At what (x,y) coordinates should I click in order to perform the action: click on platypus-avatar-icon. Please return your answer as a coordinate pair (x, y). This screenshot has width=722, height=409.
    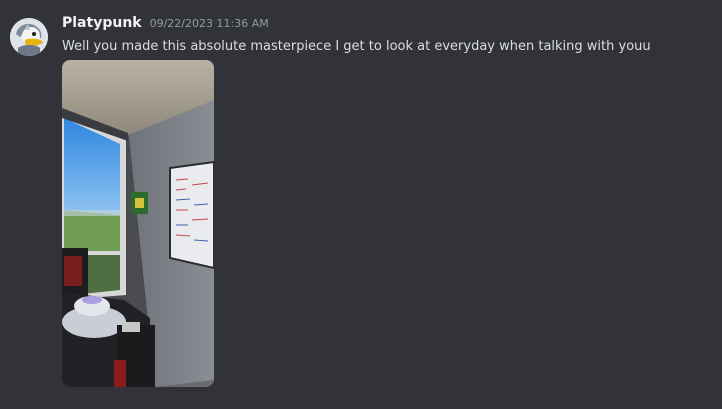
    Looking at the image, I should click on (29, 37).